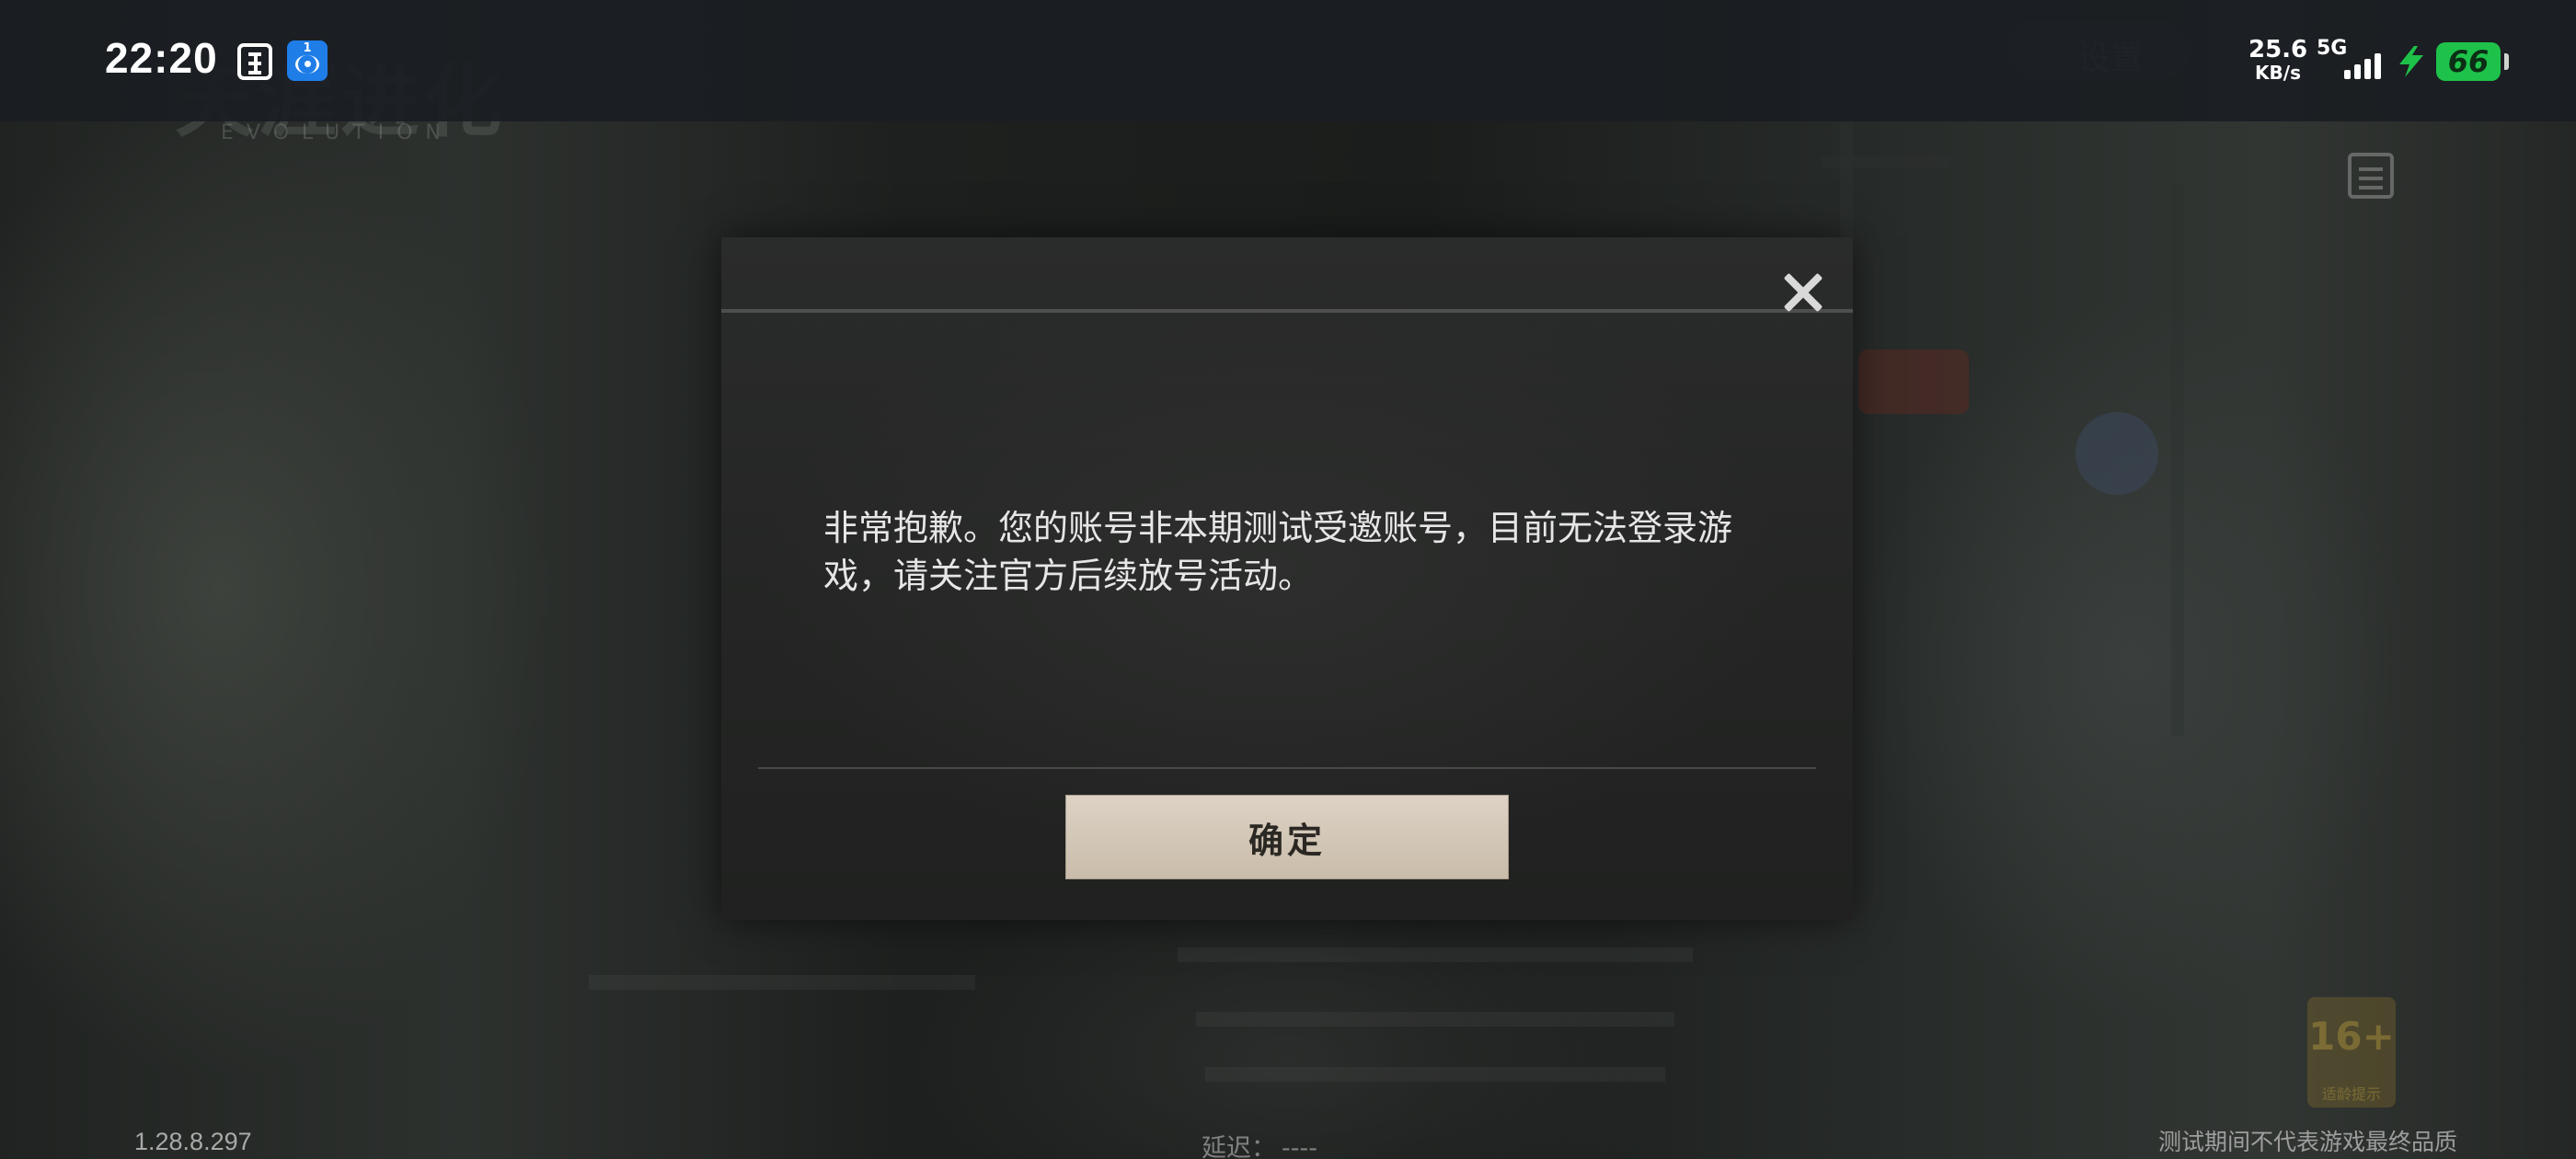  Describe the element at coordinates (2506, 61) in the screenshot. I see `battery-tip` at that location.